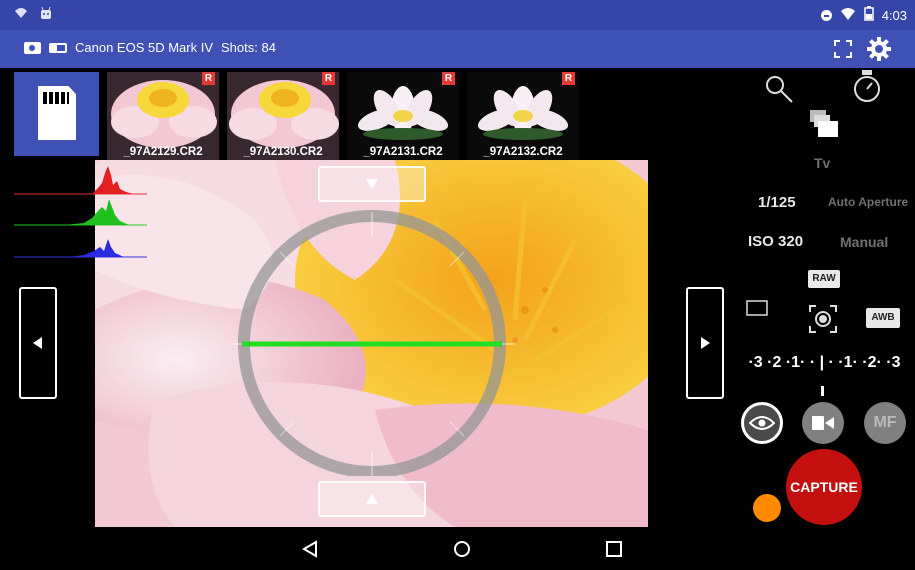  What do you see at coordinates (775, 241) in the screenshot?
I see `iso-value: ISO 320` at bounding box center [775, 241].